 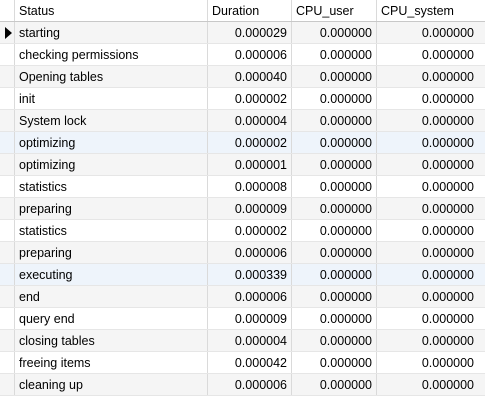 What do you see at coordinates (111, 98) in the screenshot?
I see `cell-status: init` at bounding box center [111, 98].